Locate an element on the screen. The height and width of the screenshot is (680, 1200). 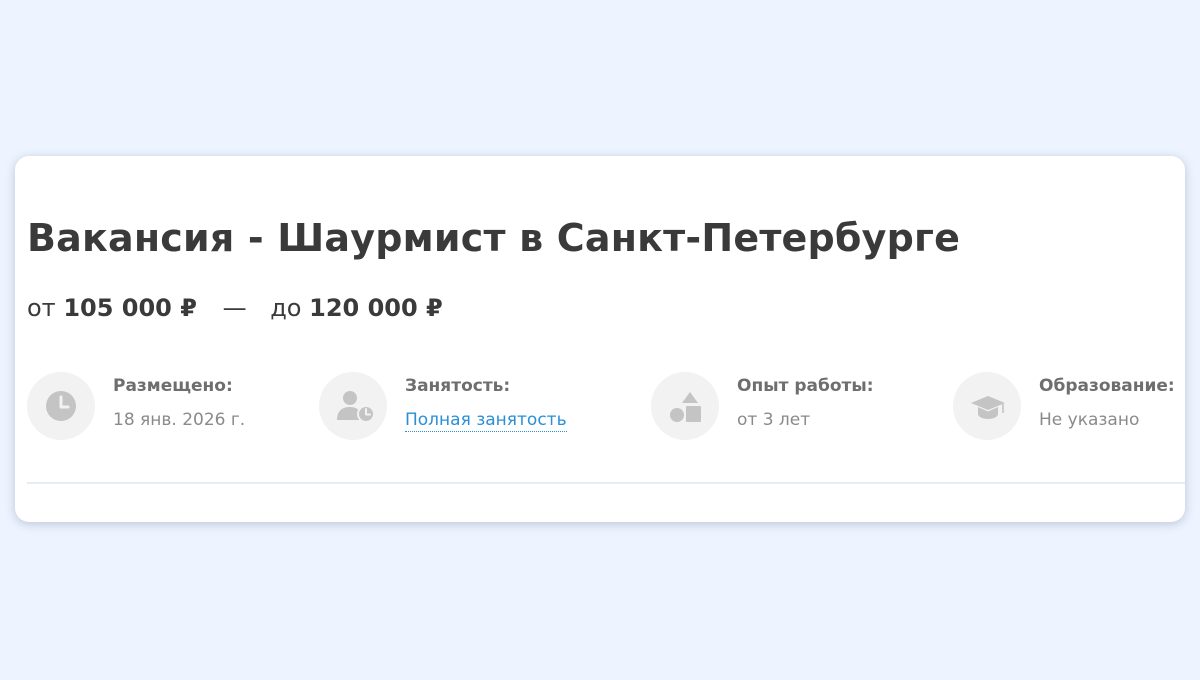
salary-from-amount: 105 000 ₽ is located at coordinates (130, 308).